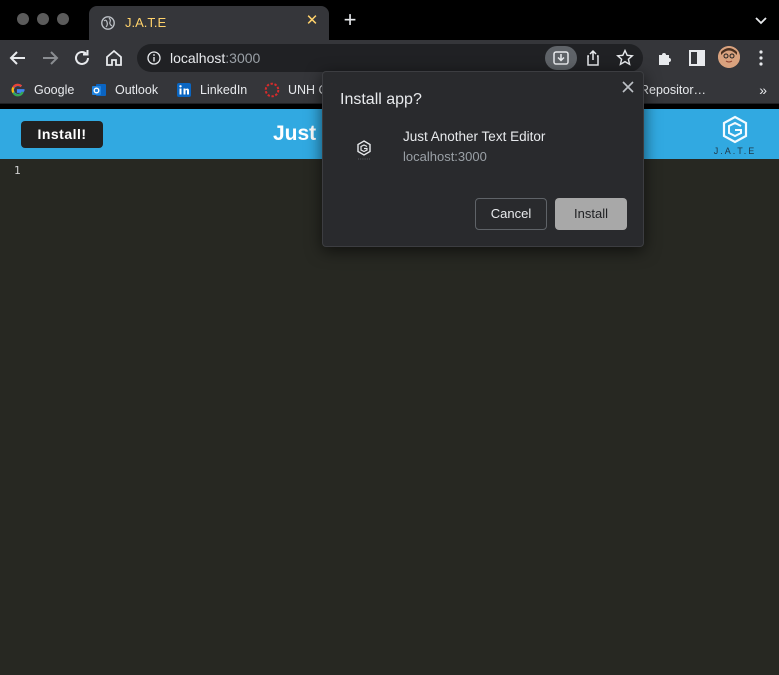 This screenshot has width=779, height=675. I want to click on line-number: 1, so click(17, 170).